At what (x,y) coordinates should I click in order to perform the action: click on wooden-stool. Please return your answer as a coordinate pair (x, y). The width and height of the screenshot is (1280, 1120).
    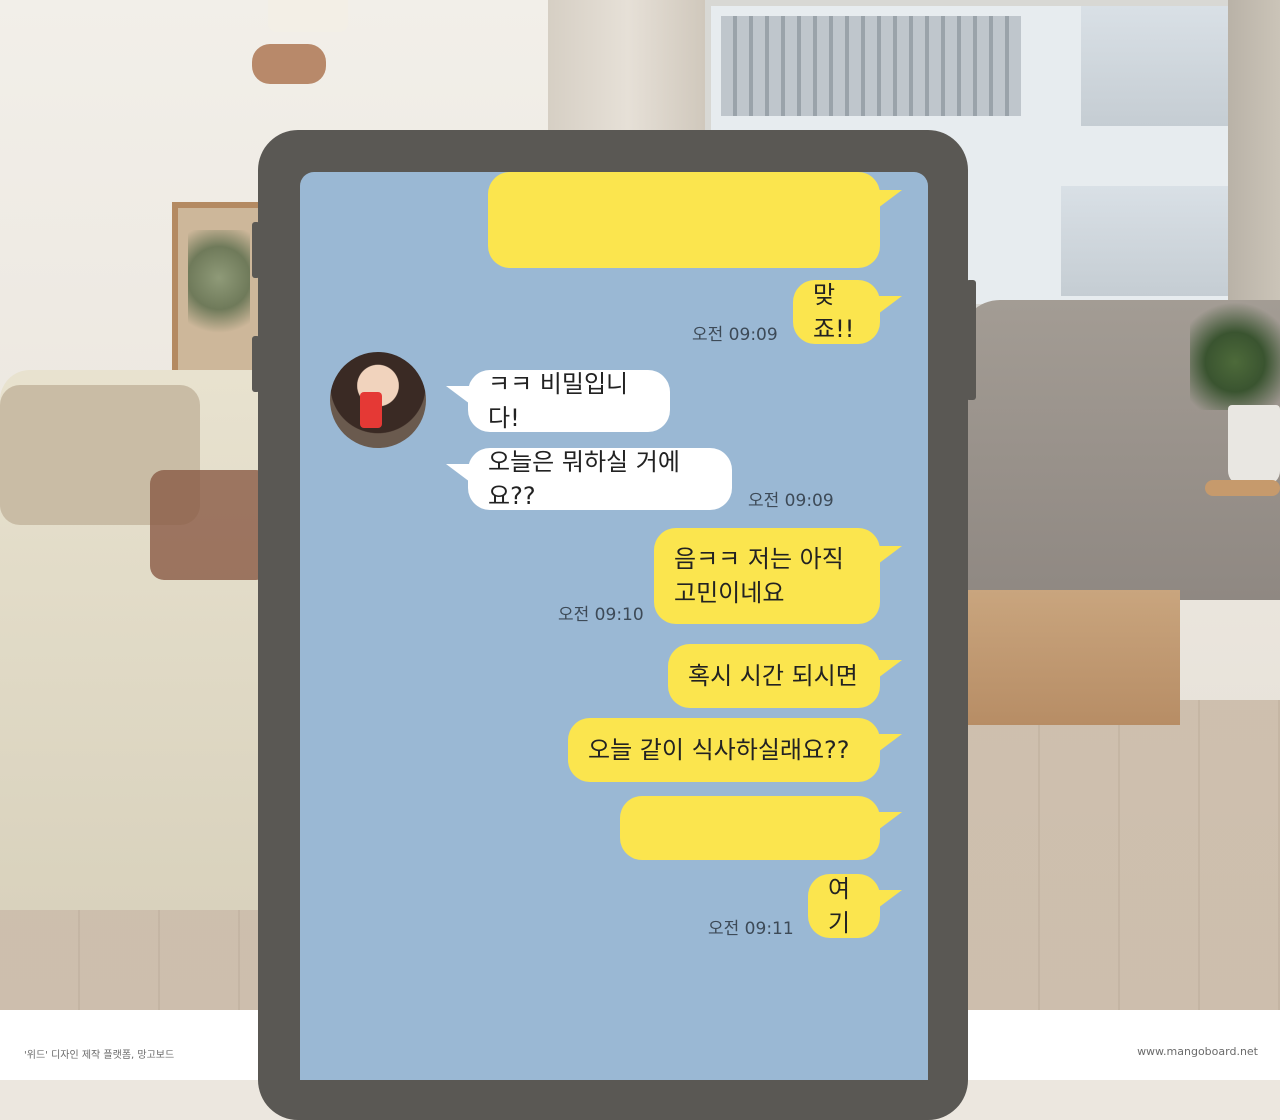
    Looking at the image, I should click on (1242, 488).